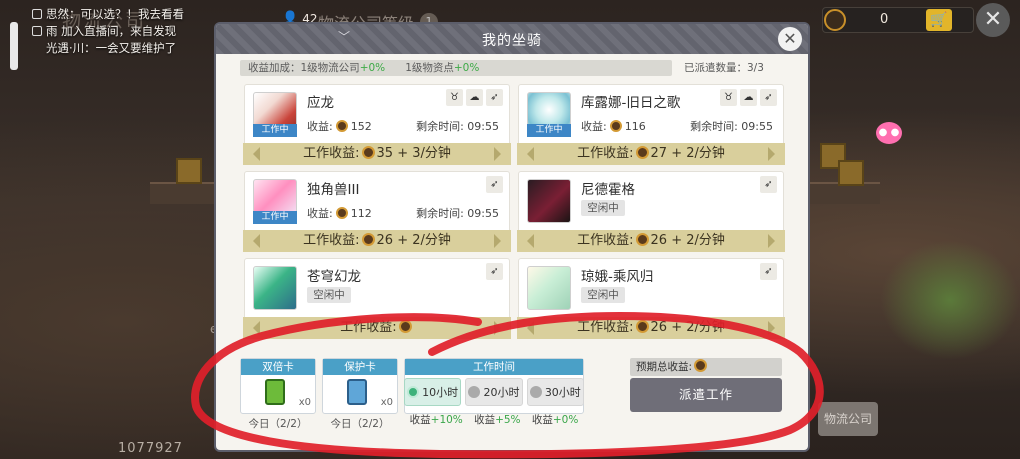 This screenshot has height=459, width=1020. I want to click on bonus-20: 收益+5%, so click(497, 420).